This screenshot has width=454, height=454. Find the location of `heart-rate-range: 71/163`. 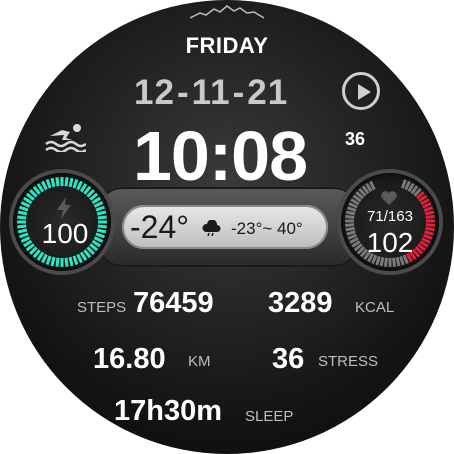

heart-rate-range: 71/163 is located at coordinates (390, 216).